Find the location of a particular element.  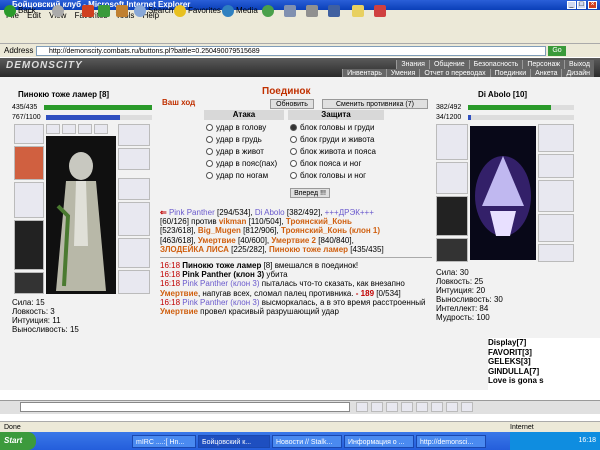

right-slot-boots is located at coordinates (556, 253).